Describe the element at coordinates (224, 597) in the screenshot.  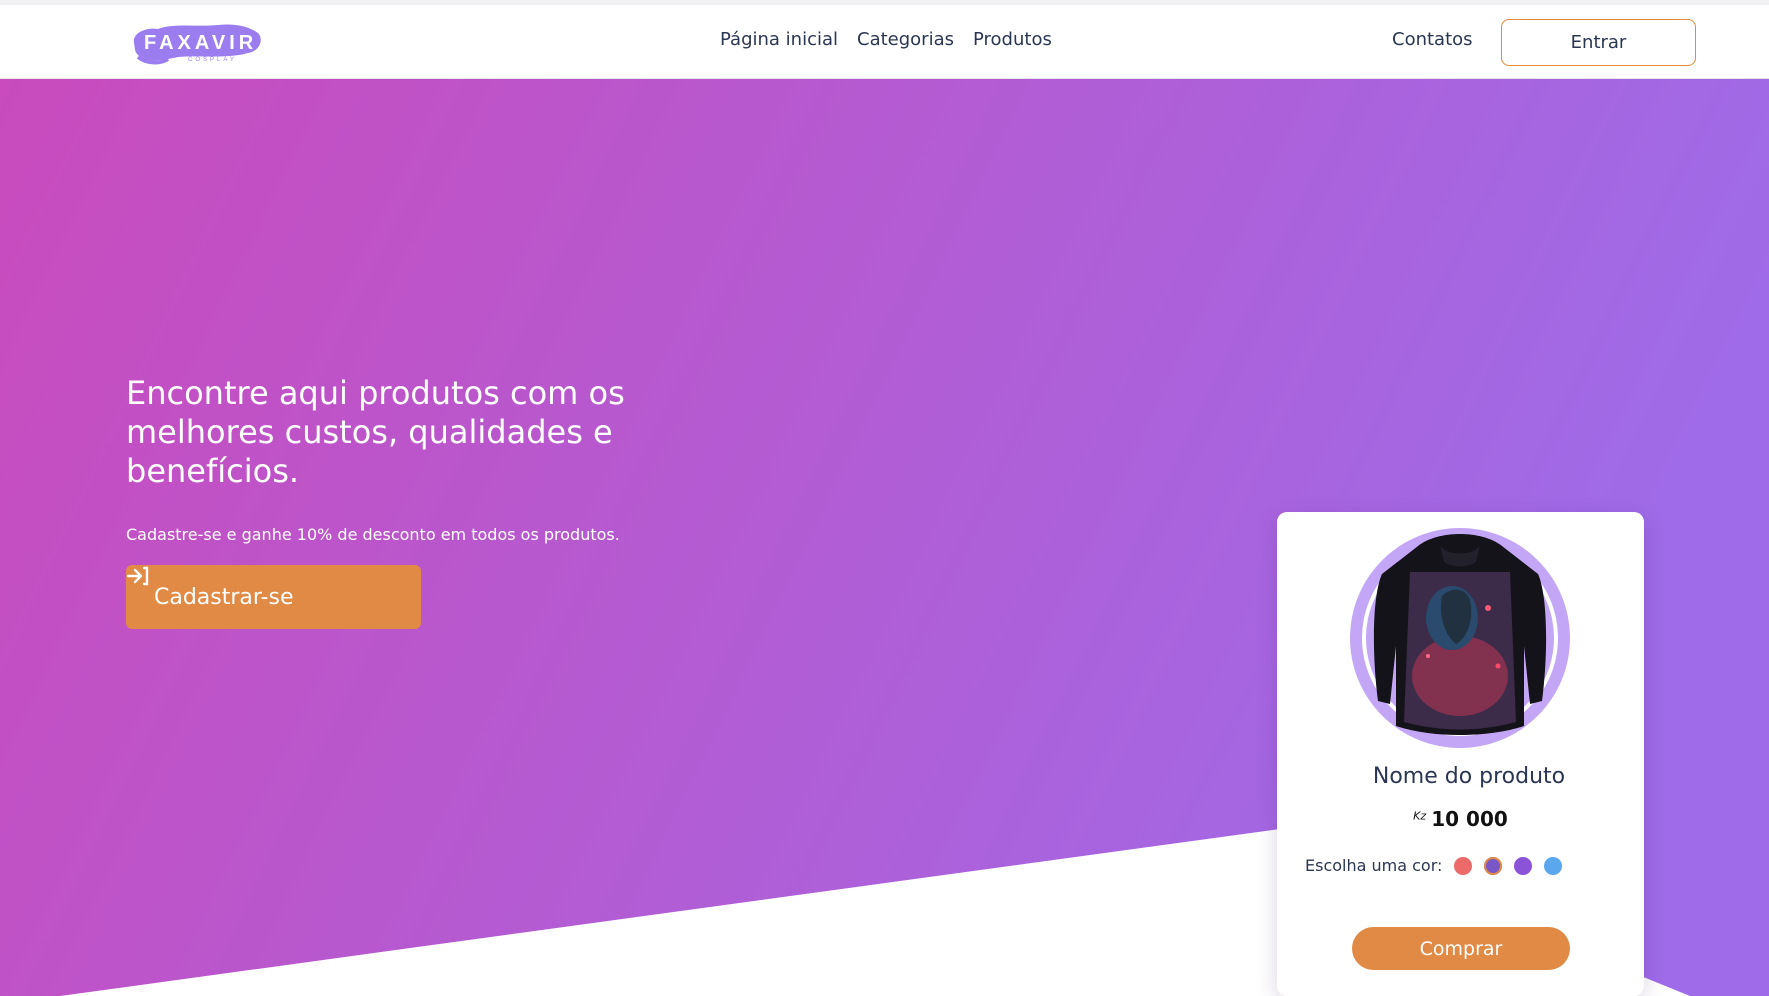
I see `signup-label: Cadastrar-se` at that location.